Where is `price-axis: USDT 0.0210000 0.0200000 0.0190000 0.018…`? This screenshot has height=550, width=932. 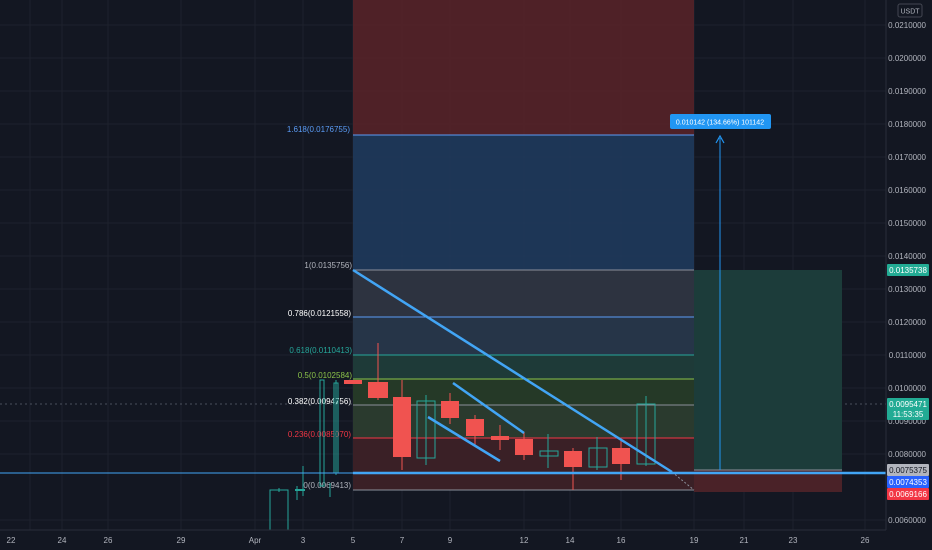
price-axis: USDT 0.0210000 0.0200000 0.0190000 0.018… is located at coordinates (908, 265).